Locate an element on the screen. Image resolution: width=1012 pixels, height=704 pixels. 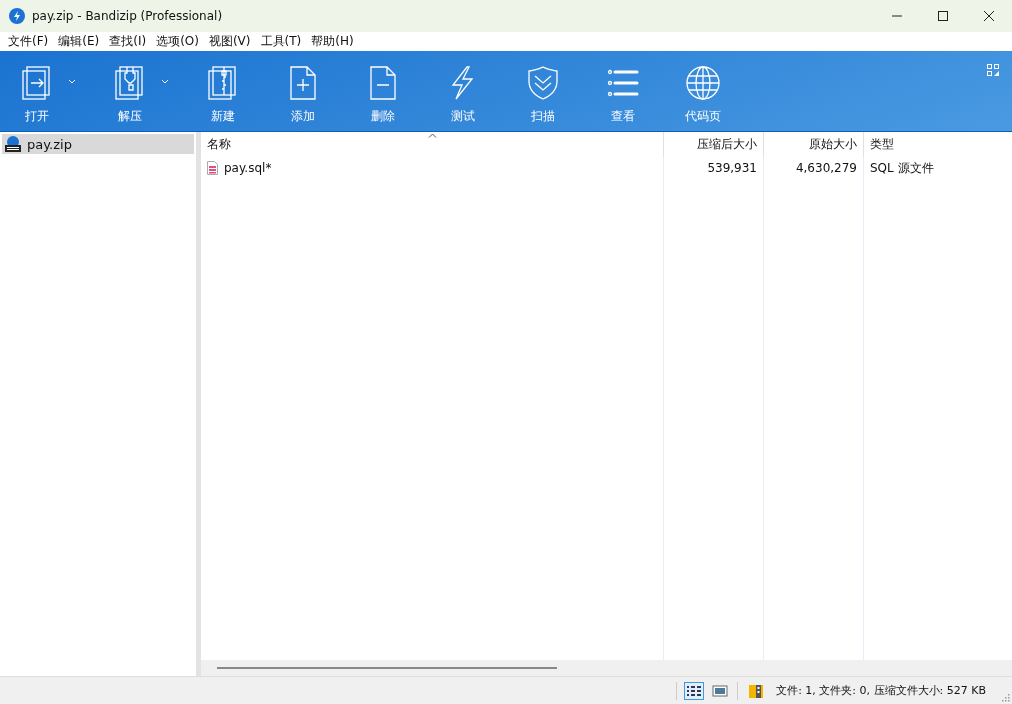
table-cell: pay.sql* is located at coordinates (248, 168).